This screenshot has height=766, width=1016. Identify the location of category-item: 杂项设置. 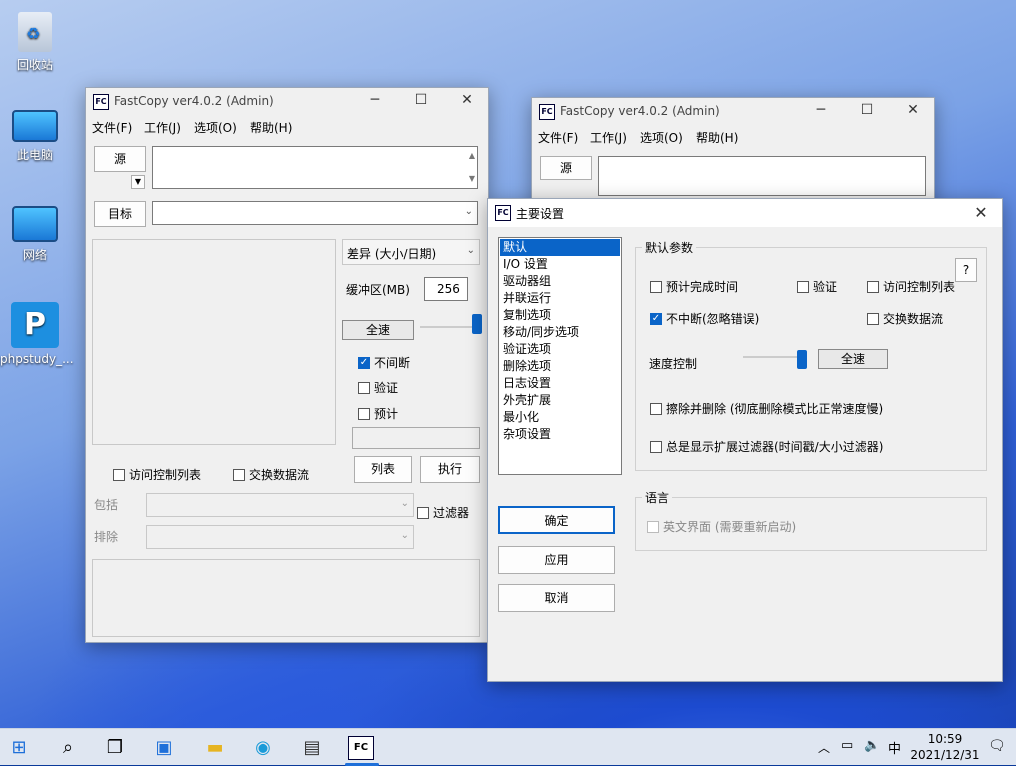
(560, 434).